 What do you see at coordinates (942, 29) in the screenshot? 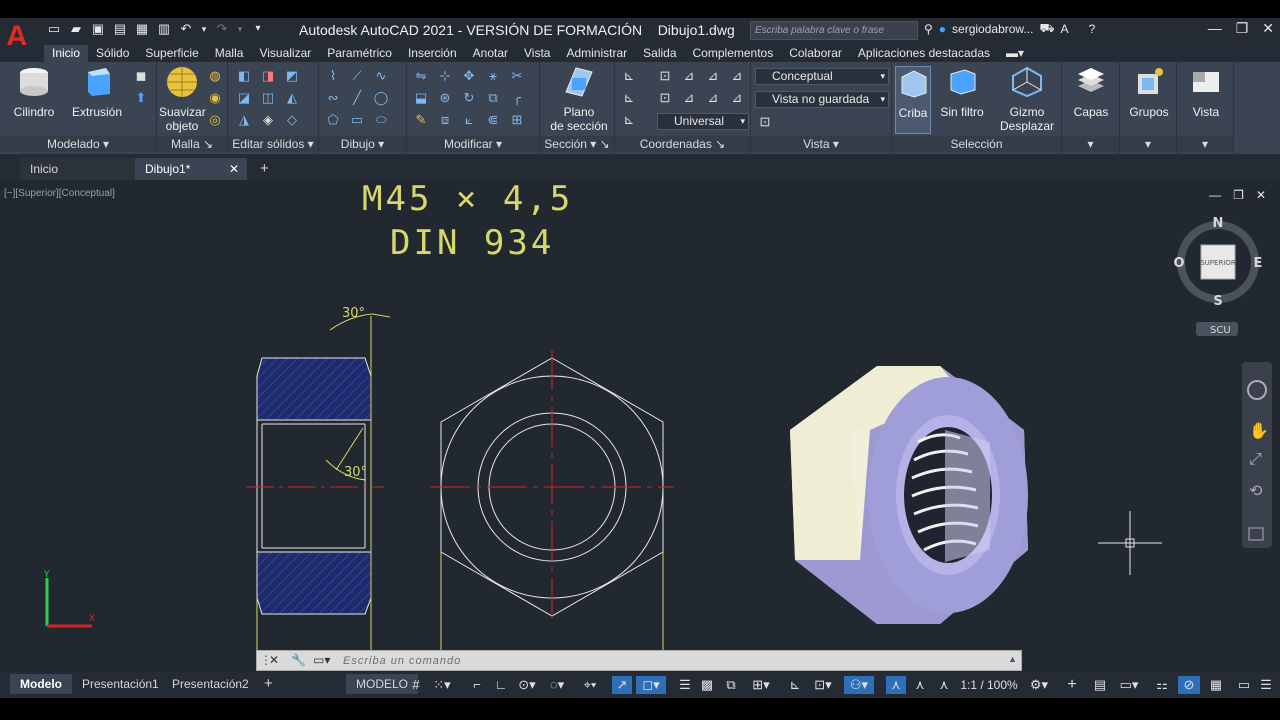
I see `user-icon: ●` at bounding box center [942, 29].